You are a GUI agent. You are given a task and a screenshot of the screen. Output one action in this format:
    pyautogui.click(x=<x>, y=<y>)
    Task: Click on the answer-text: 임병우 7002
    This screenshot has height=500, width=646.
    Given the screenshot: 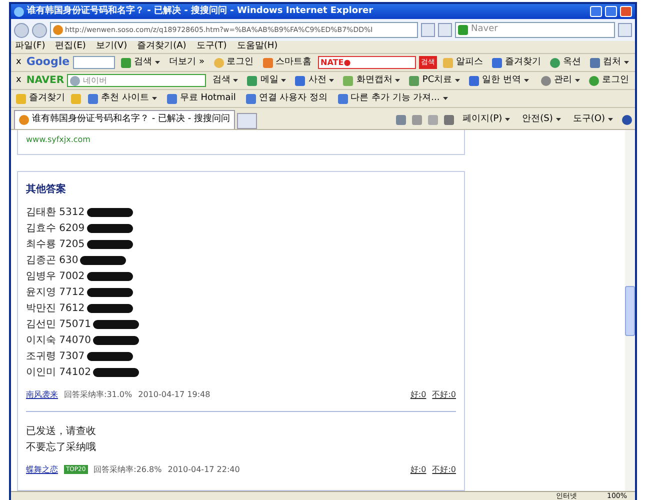 What is the action you would take?
    pyautogui.click(x=55, y=277)
    